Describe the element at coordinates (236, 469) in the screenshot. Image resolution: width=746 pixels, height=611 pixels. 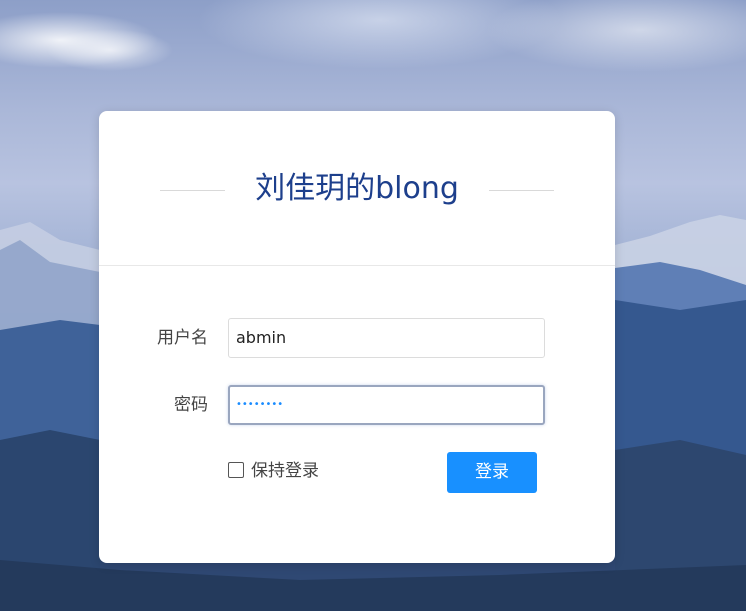
I see `remember-me-checkbox` at that location.